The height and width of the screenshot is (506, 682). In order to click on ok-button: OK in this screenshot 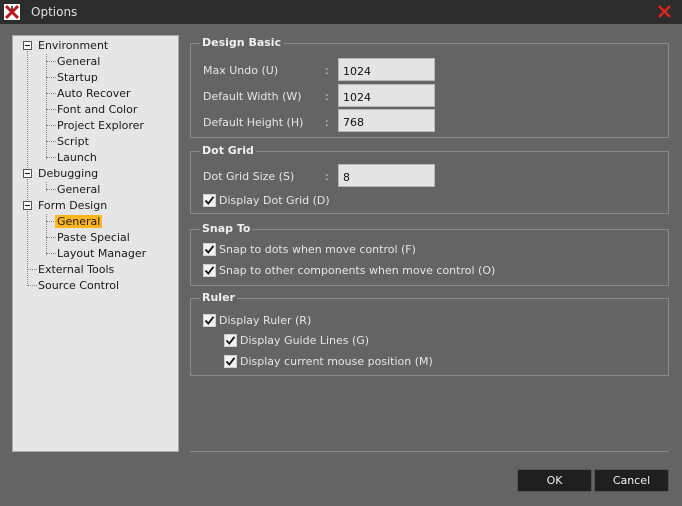, I will do `click(554, 480)`.